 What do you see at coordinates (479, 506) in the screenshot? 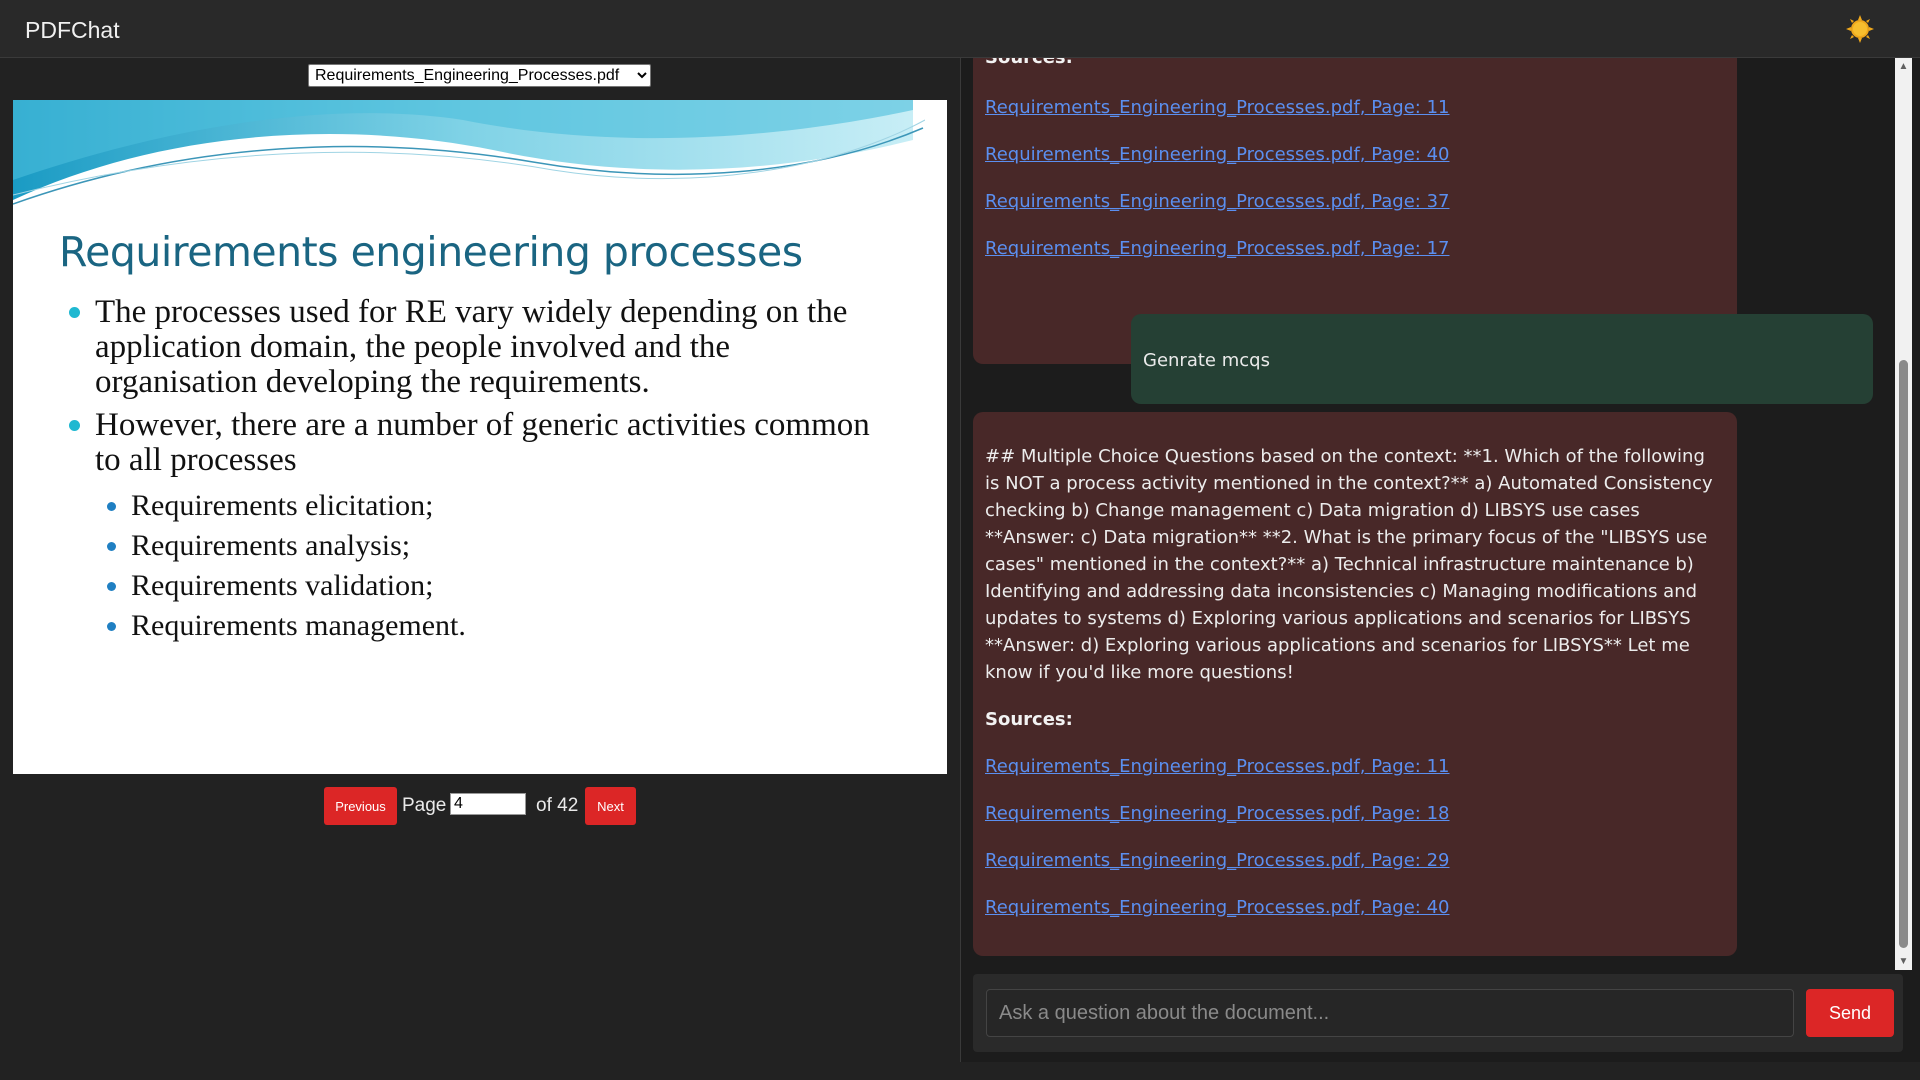
I see `slide-sub-bullet: Requirements elicitation;` at bounding box center [479, 506].